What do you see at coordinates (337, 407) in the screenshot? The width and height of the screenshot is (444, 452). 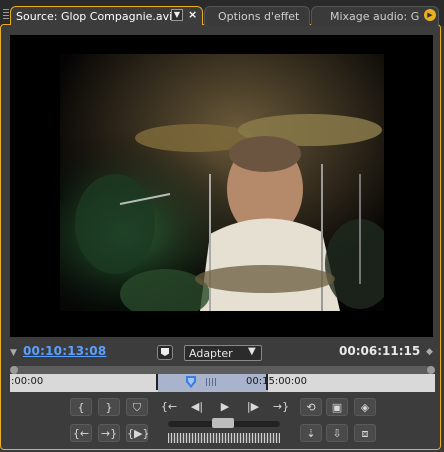 I see `safe-margins-icon: ▣` at bounding box center [337, 407].